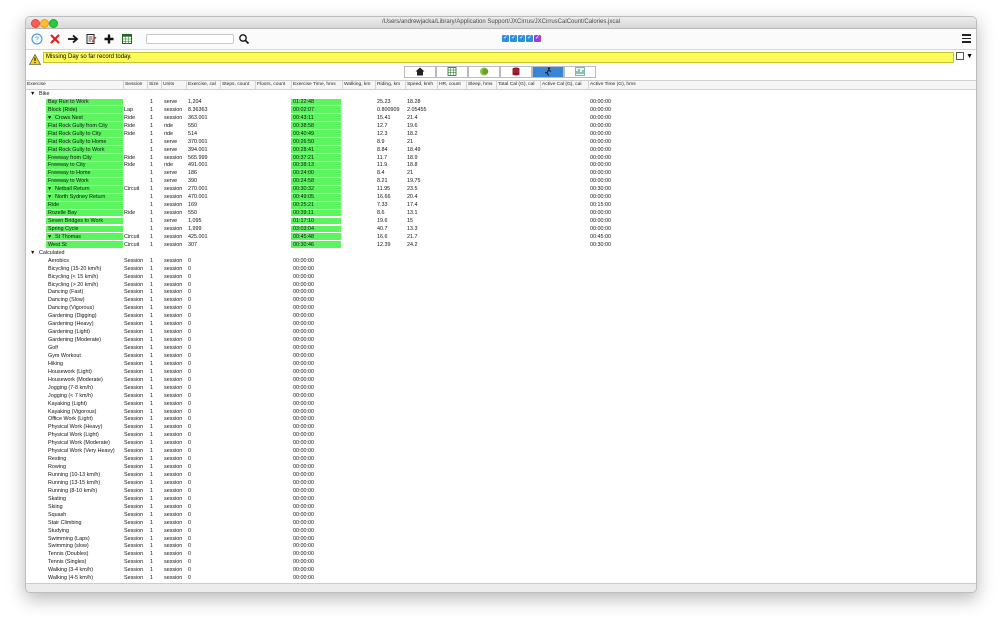 The width and height of the screenshot is (1000, 625). I want to click on table-row: Swimming (Laps) Session 1 session 0 00:00:00, so click(501, 539).